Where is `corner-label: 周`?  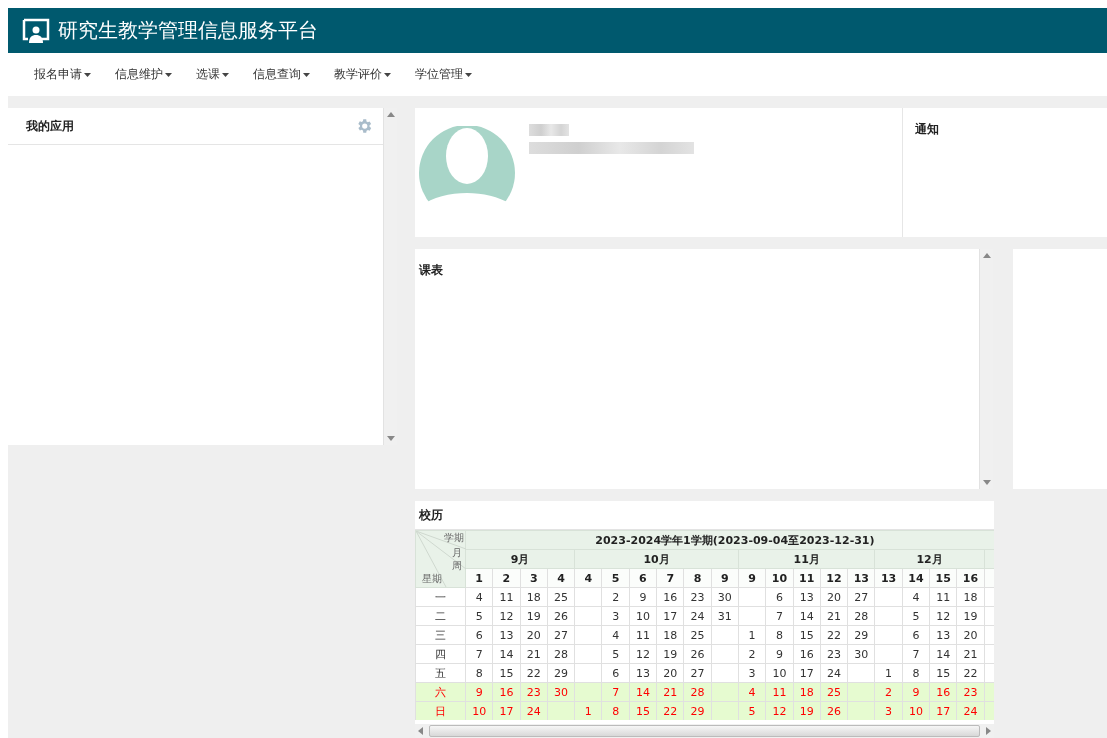 corner-label: 周 is located at coordinates (457, 566).